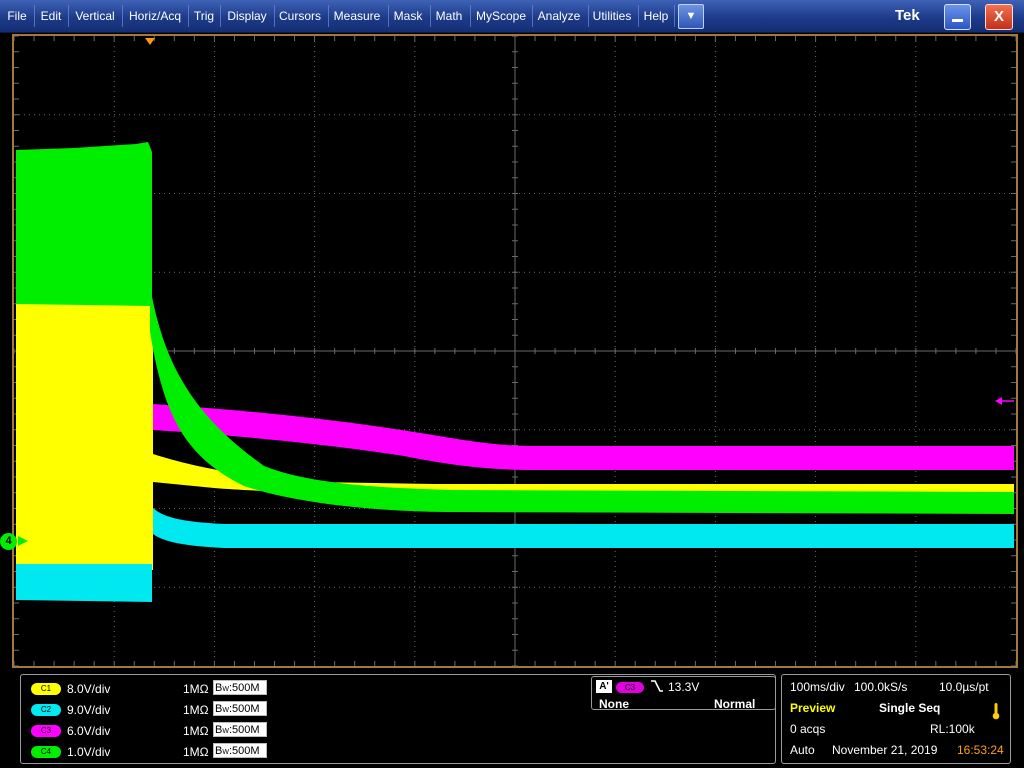  I want to click on run-mode: Single Seq, so click(910, 708).